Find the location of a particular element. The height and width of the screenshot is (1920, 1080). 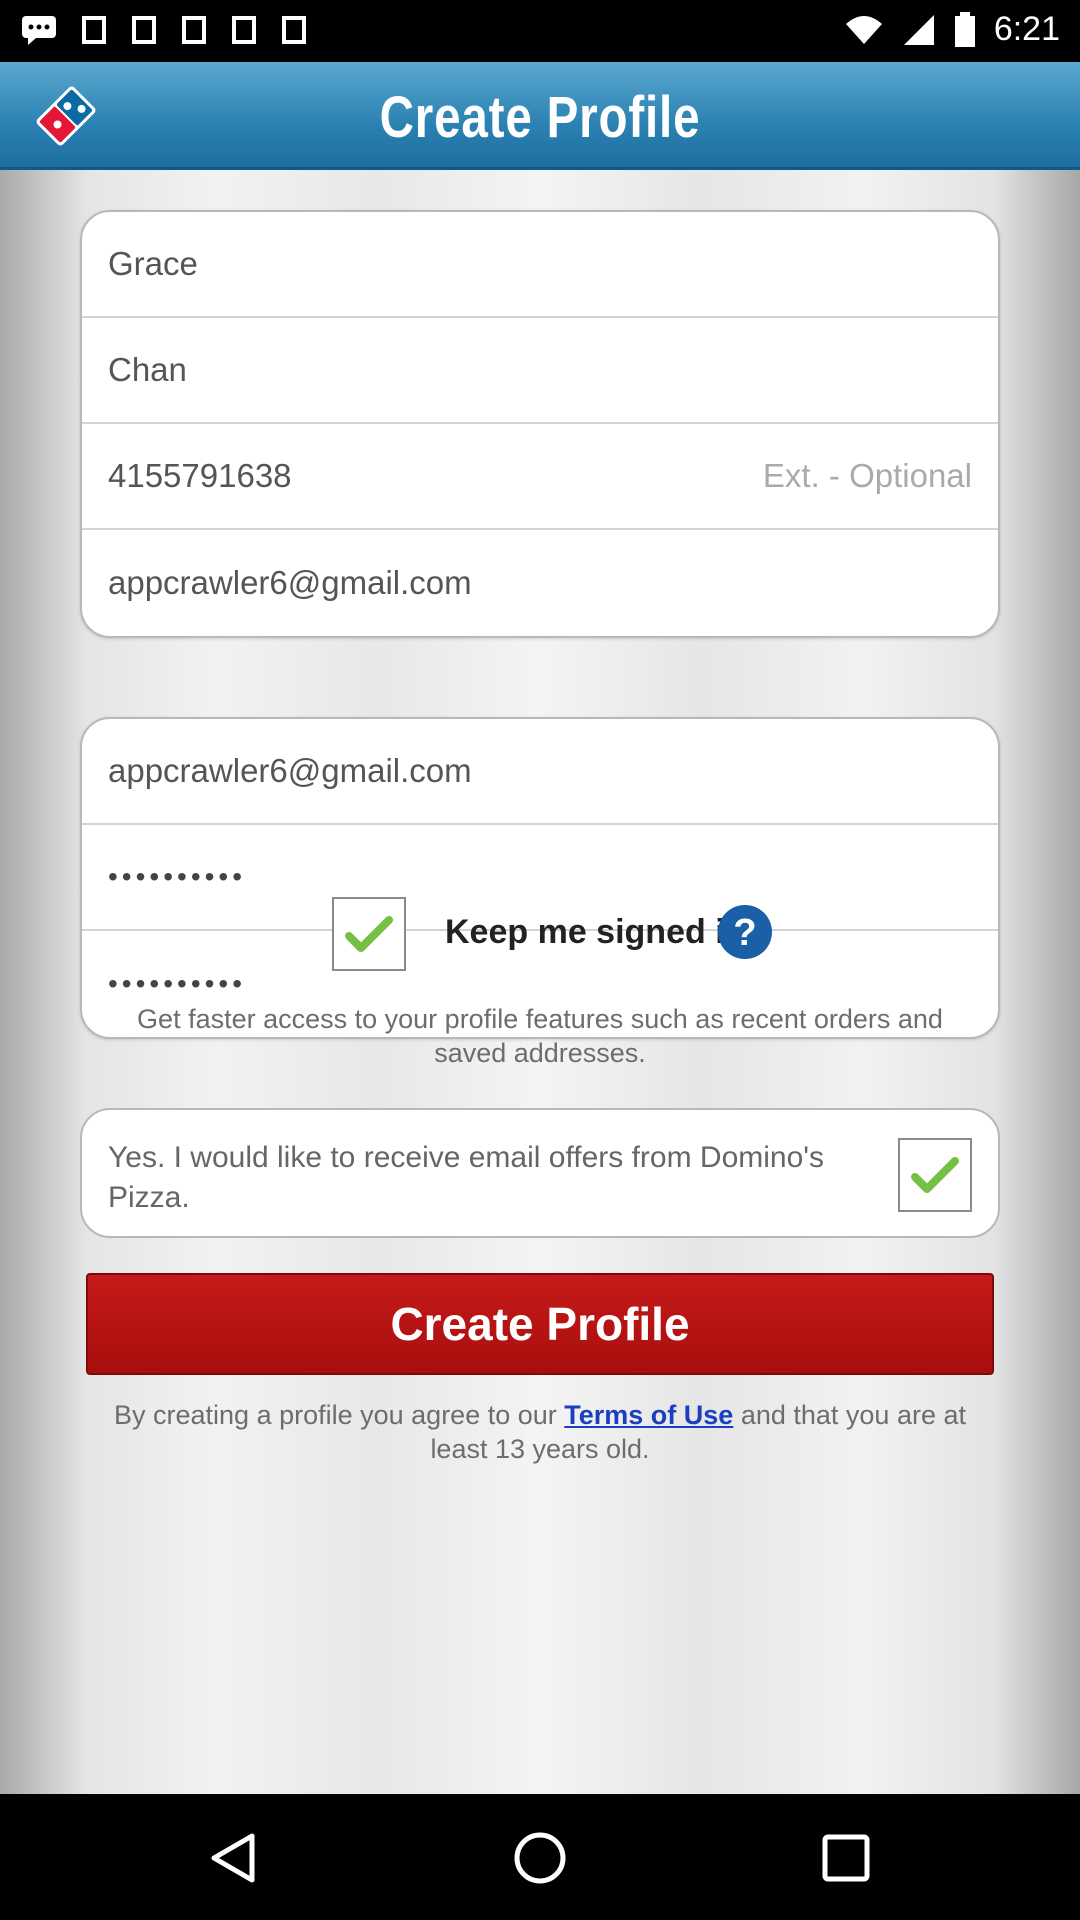

back-button is located at coordinates (234, 1860).